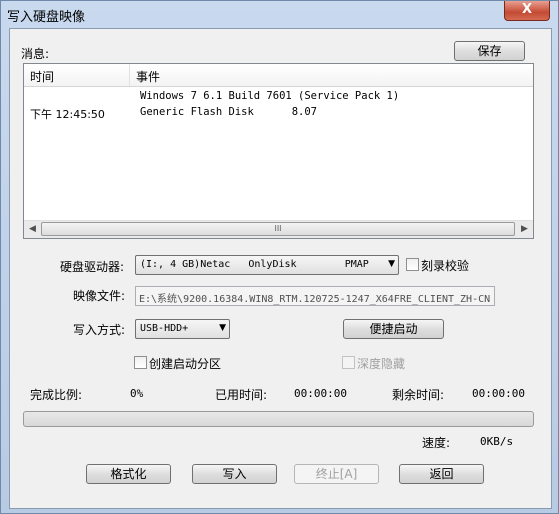 This screenshot has height=514, width=559. Describe the element at coordinates (497, 441) in the screenshot. I see `speed-value: 0KB/s` at that location.